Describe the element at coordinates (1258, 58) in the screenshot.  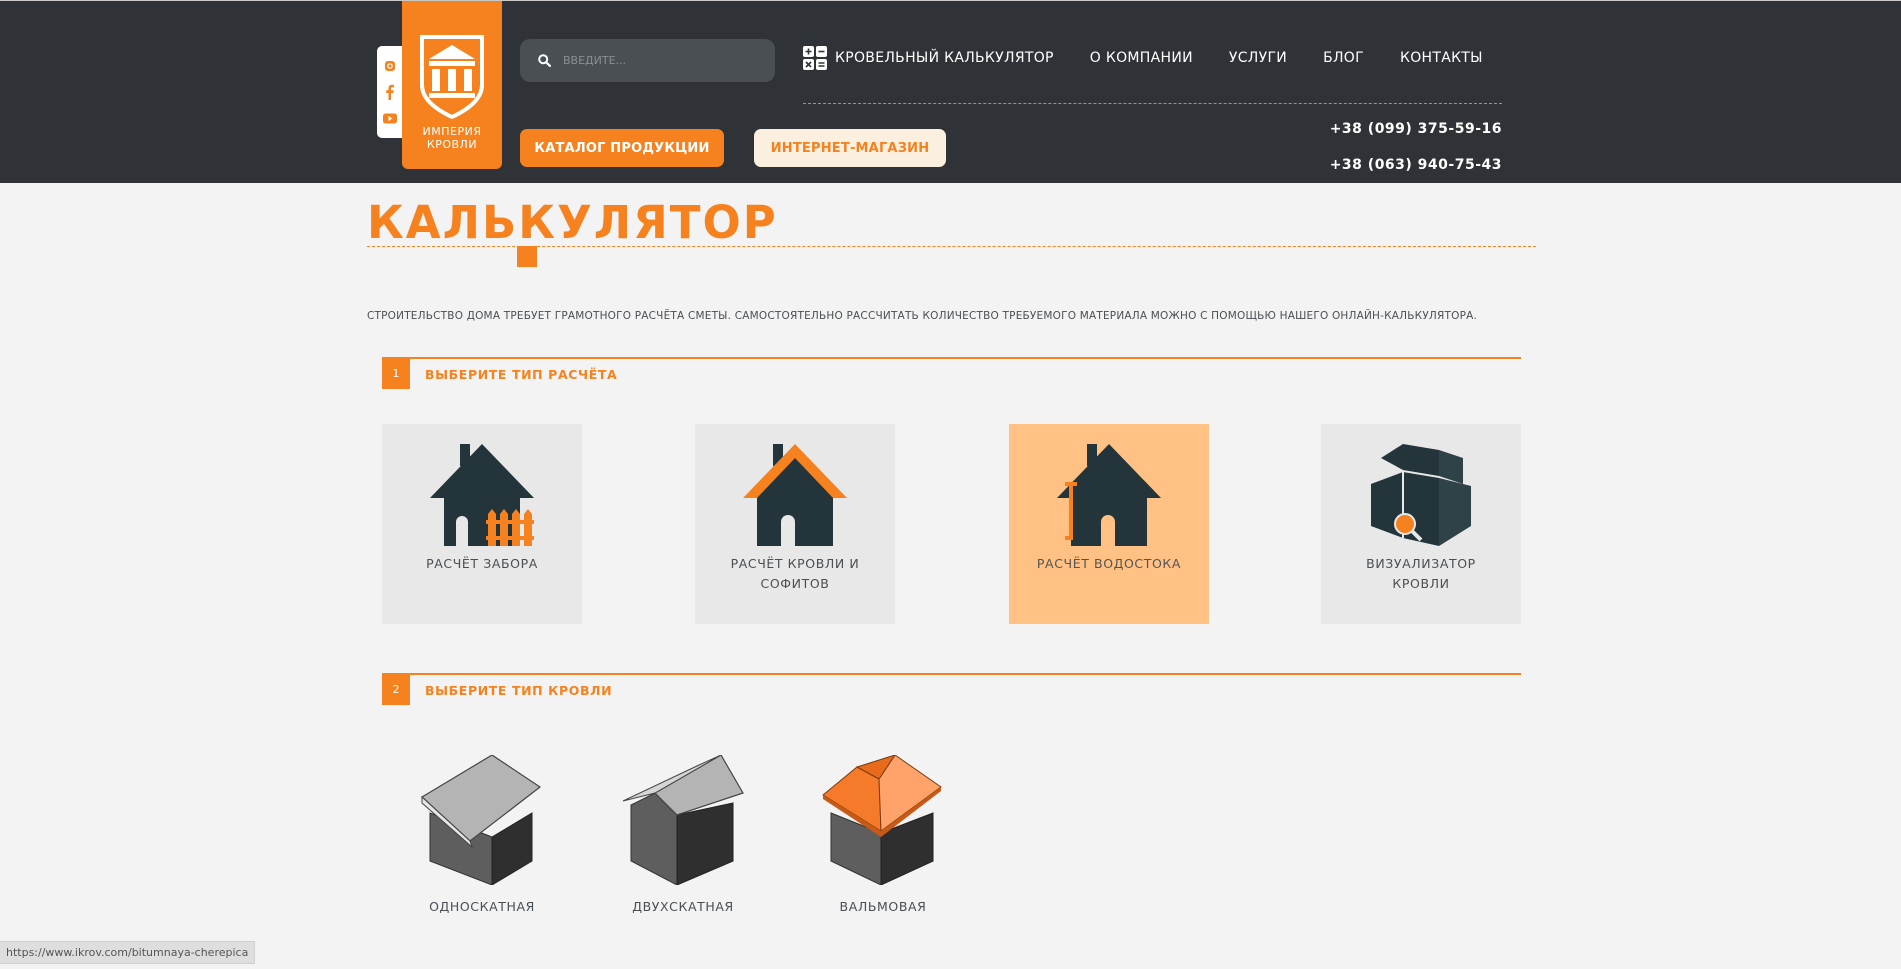
I see `nav-services: УСЛУГИ` at that location.